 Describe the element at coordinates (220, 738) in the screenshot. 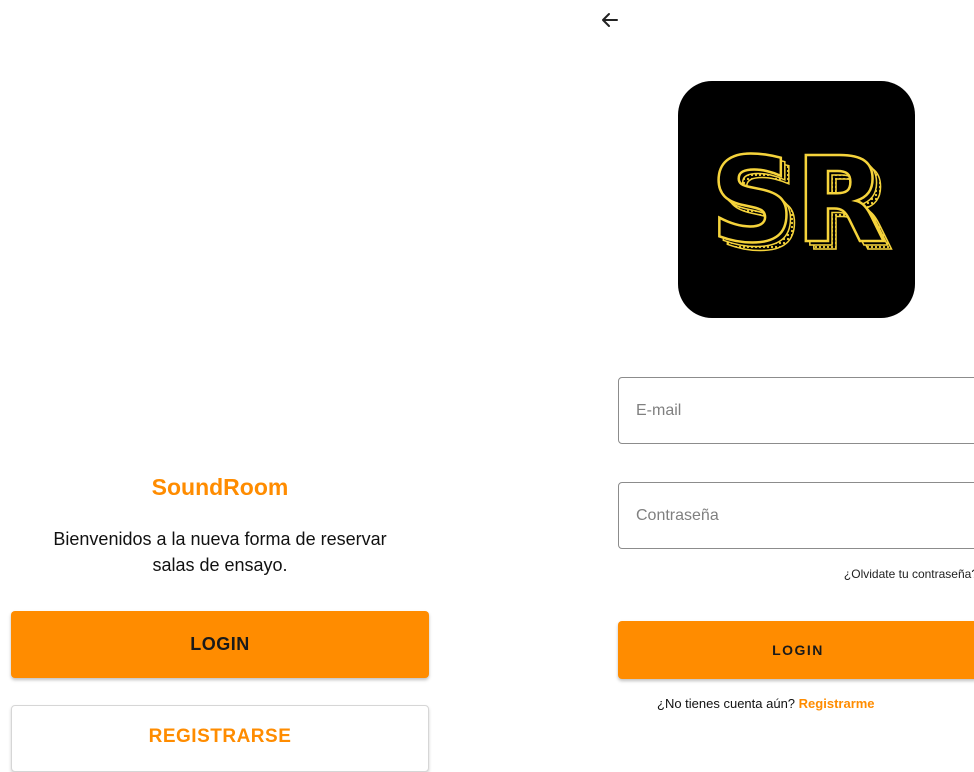

I see `register-button: REGISTRARSE` at that location.